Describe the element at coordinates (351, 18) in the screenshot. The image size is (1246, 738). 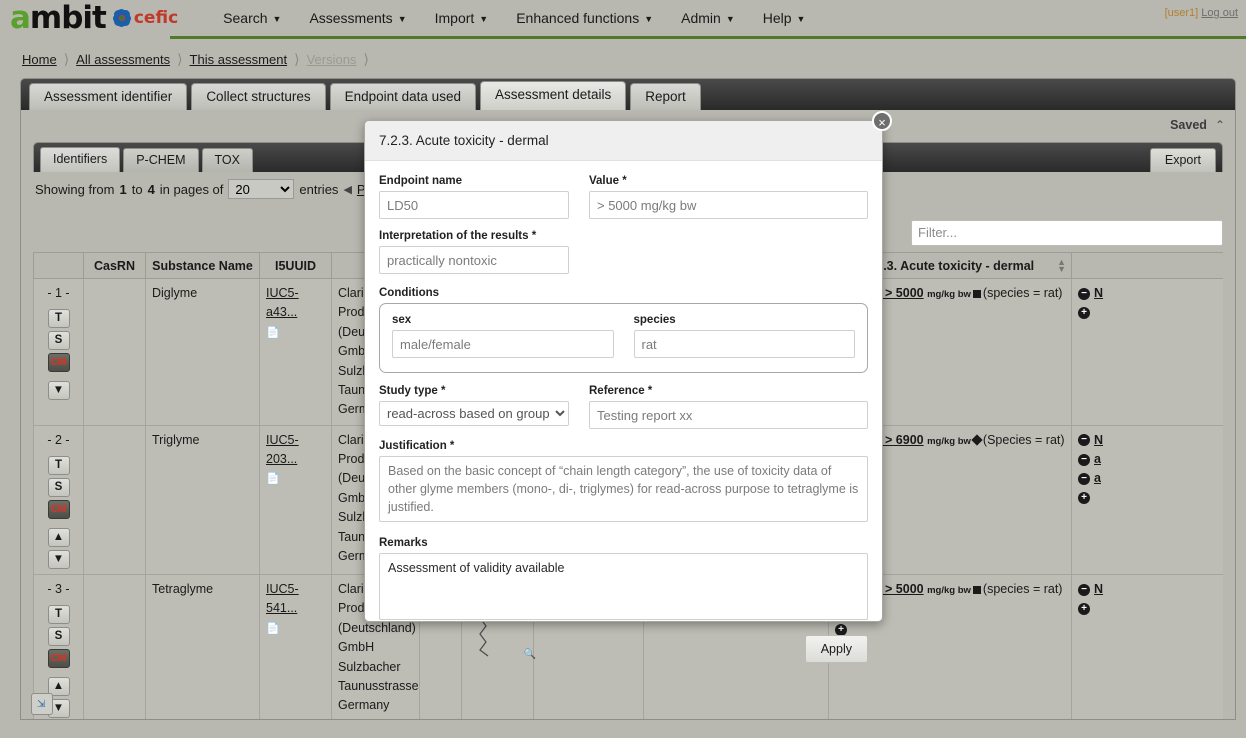
I see `nav-label: Assessments` at that location.